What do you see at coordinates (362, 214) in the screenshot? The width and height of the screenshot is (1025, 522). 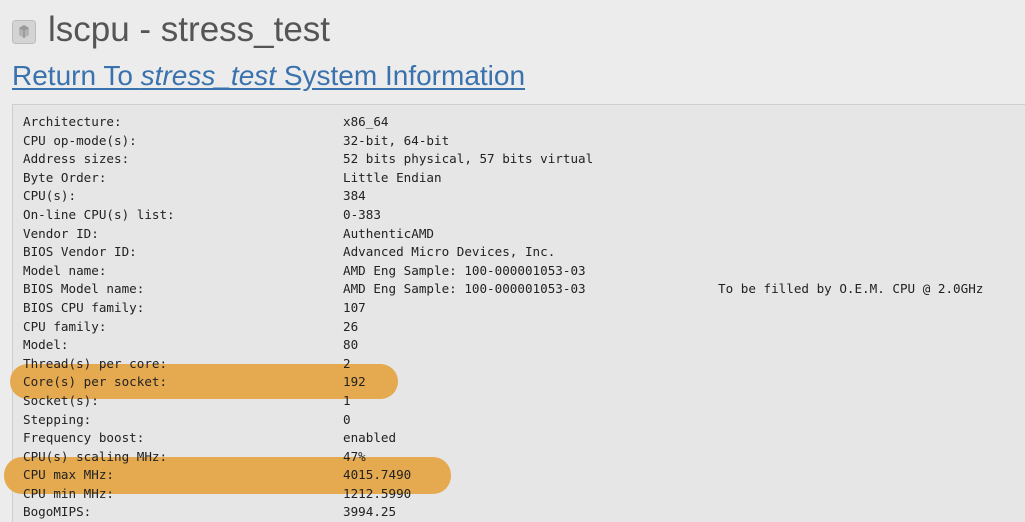 I see `lscpu-row-value: 0-383` at bounding box center [362, 214].